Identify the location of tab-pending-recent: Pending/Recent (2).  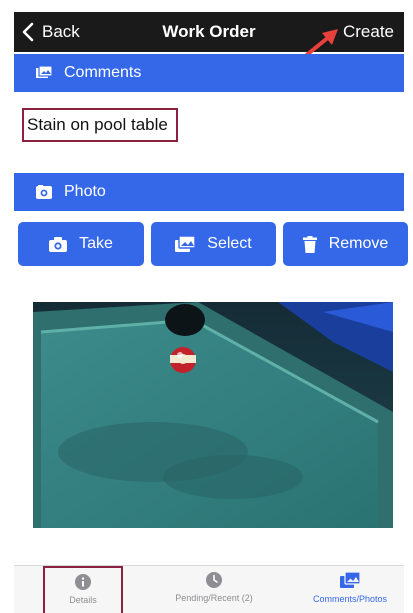
(214, 589).